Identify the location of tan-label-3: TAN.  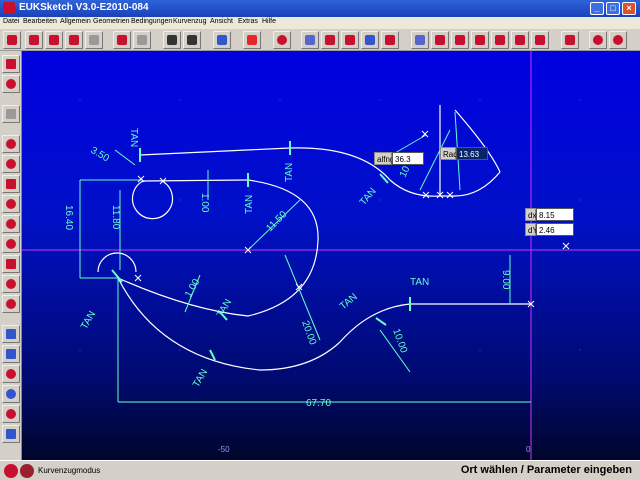
(249, 204).